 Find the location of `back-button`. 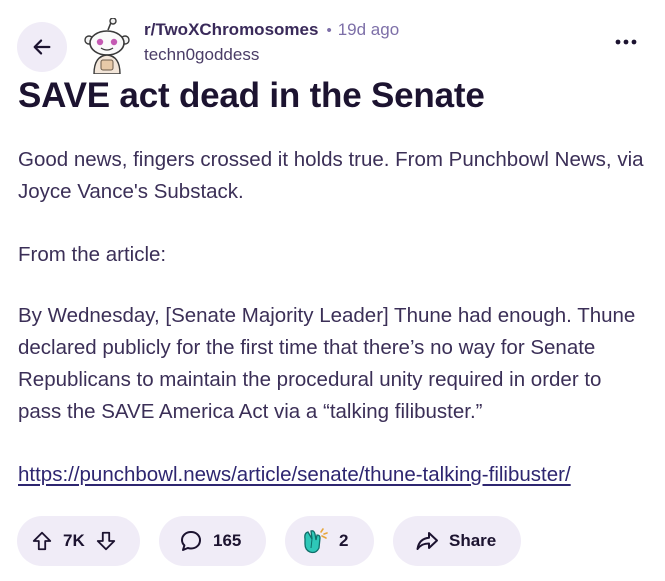

back-button is located at coordinates (42, 47).